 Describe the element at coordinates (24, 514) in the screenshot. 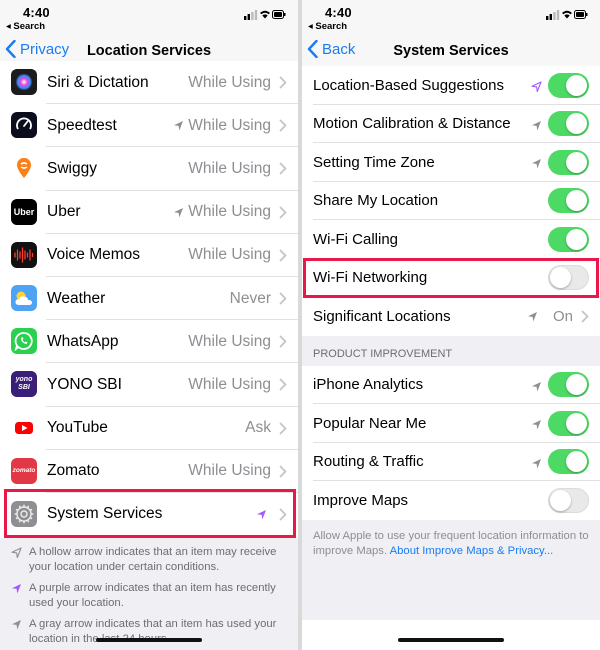

I see `gear-glyph` at that location.